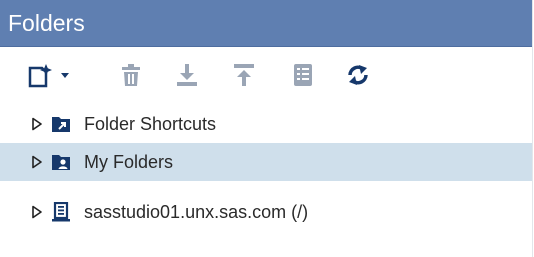 The width and height of the screenshot is (534, 257). I want to click on panel-title: Folders, so click(46, 23).